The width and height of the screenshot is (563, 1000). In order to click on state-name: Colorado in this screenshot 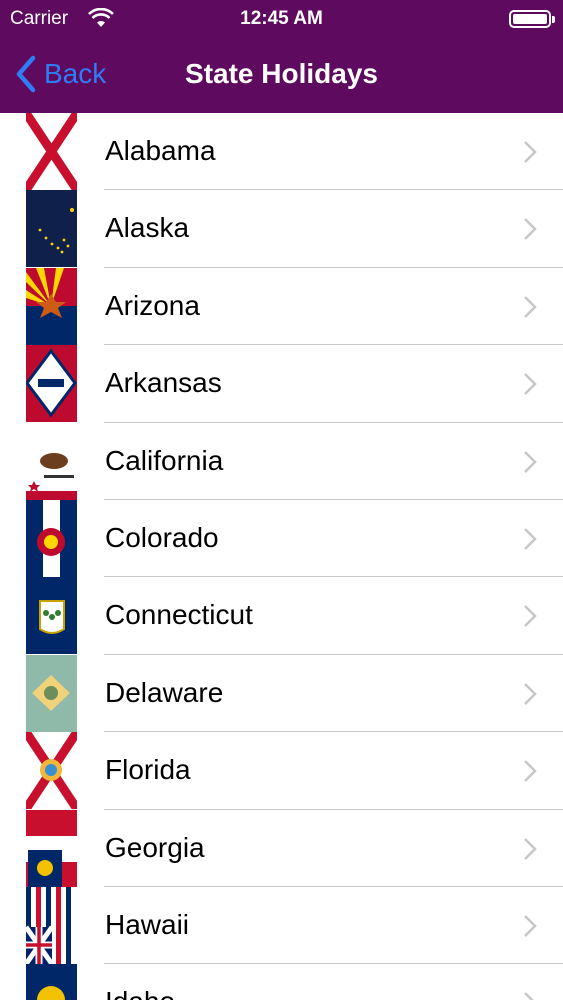, I will do `click(162, 537)`.